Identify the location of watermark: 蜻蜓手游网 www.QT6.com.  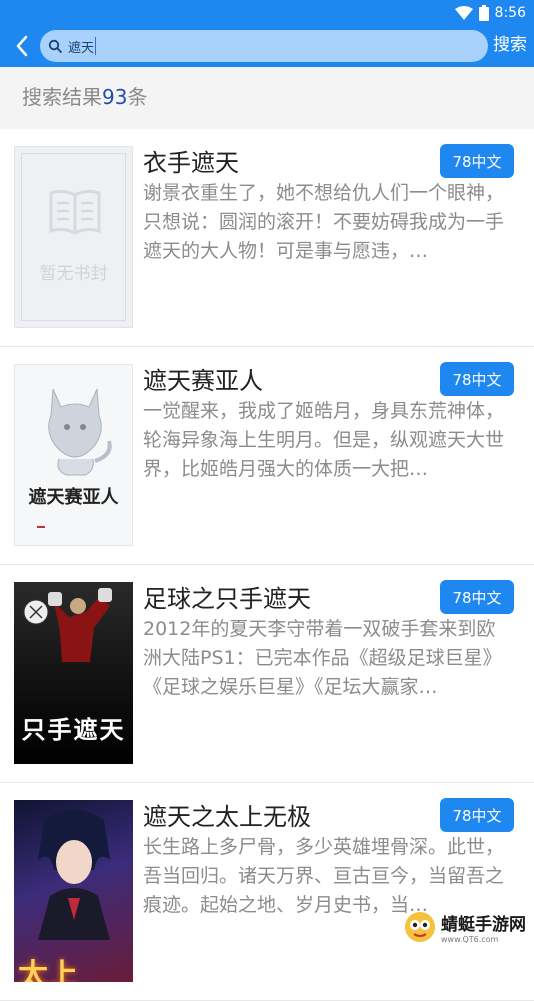
(467, 927).